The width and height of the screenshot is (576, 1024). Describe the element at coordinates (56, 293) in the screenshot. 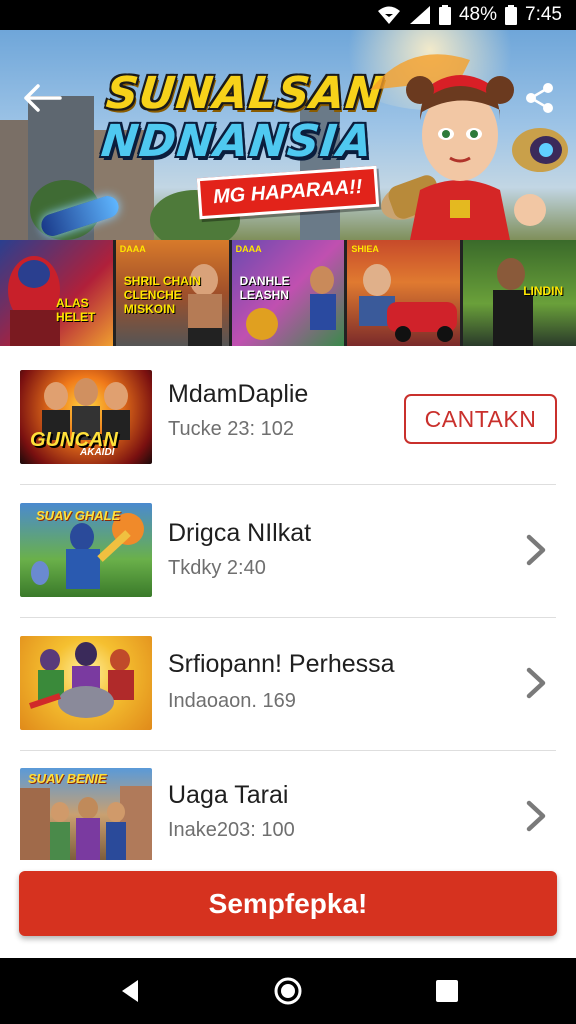

I see `featured-thumbnail: ALAS HELET` at that location.